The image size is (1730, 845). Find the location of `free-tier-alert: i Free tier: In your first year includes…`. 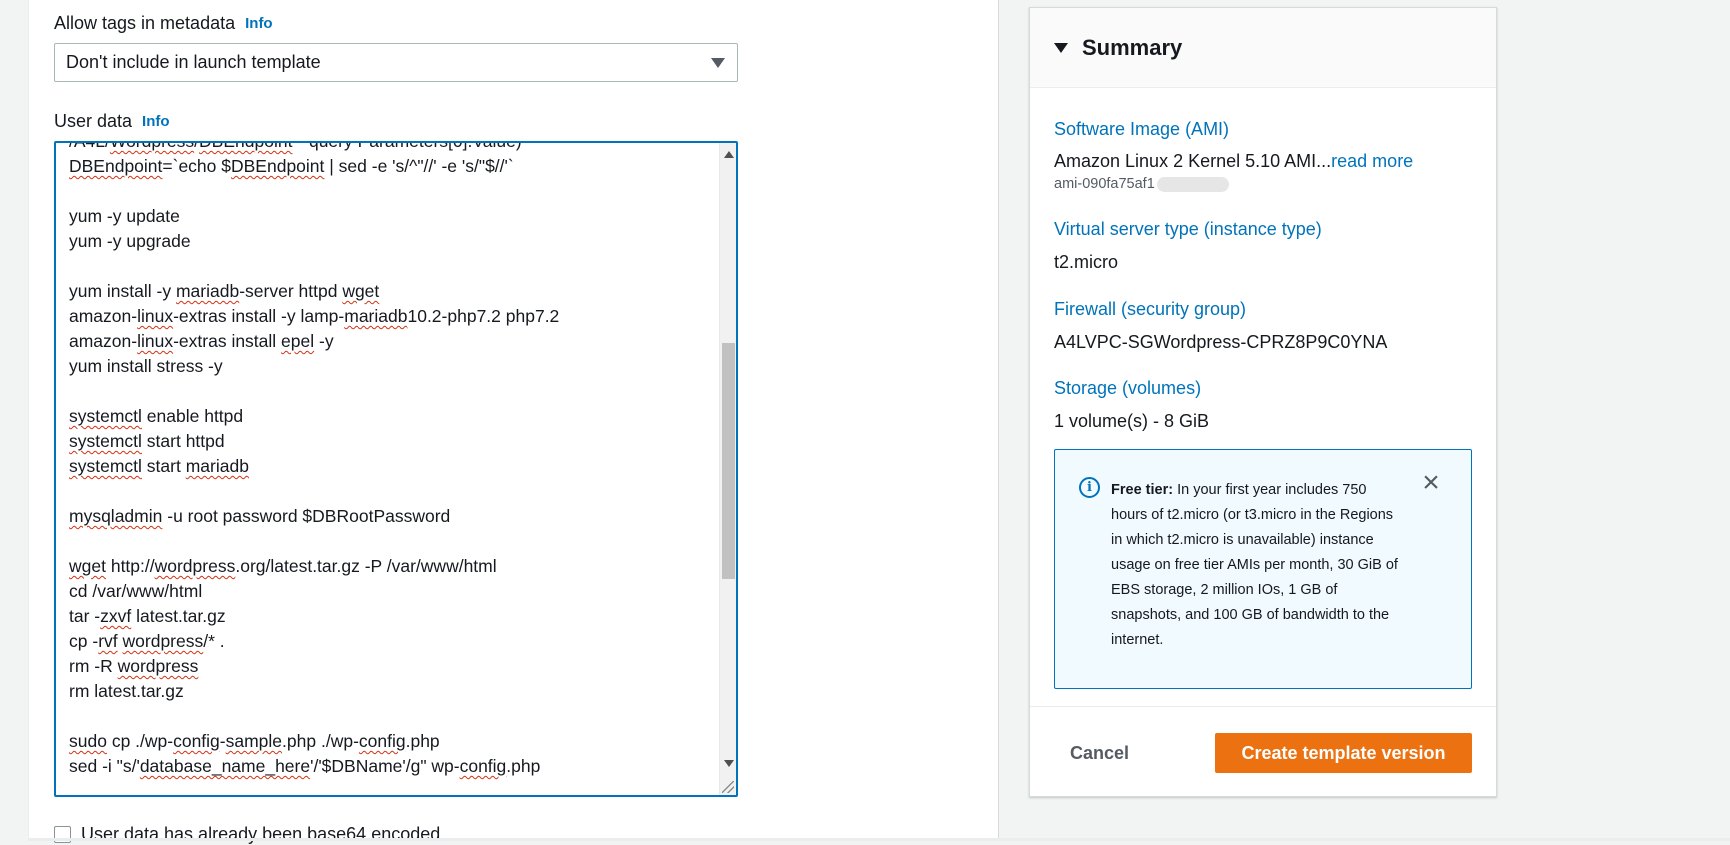

free-tier-alert: i Free tier: In your first year includes… is located at coordinates (1263, 569).